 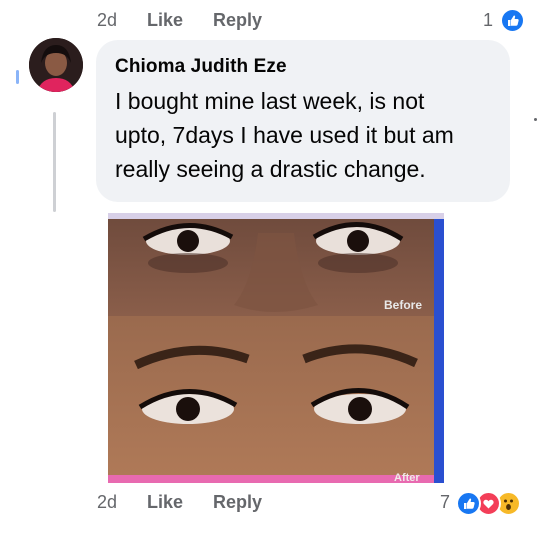 What do you see at coordinates (445, 502) in the screenshot?
I see `bottom-reaction-count: 7` at bounding box center [445, 502].